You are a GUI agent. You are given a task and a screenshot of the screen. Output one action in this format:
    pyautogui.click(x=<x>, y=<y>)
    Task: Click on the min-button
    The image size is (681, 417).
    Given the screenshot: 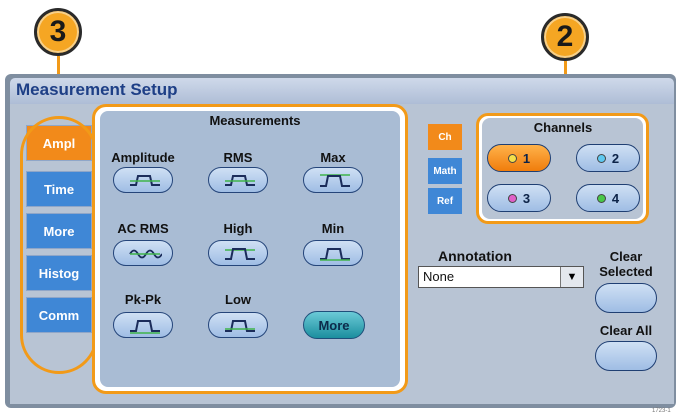 What is the action you would take?
    pyautogui.click(x=333, y=253)
    